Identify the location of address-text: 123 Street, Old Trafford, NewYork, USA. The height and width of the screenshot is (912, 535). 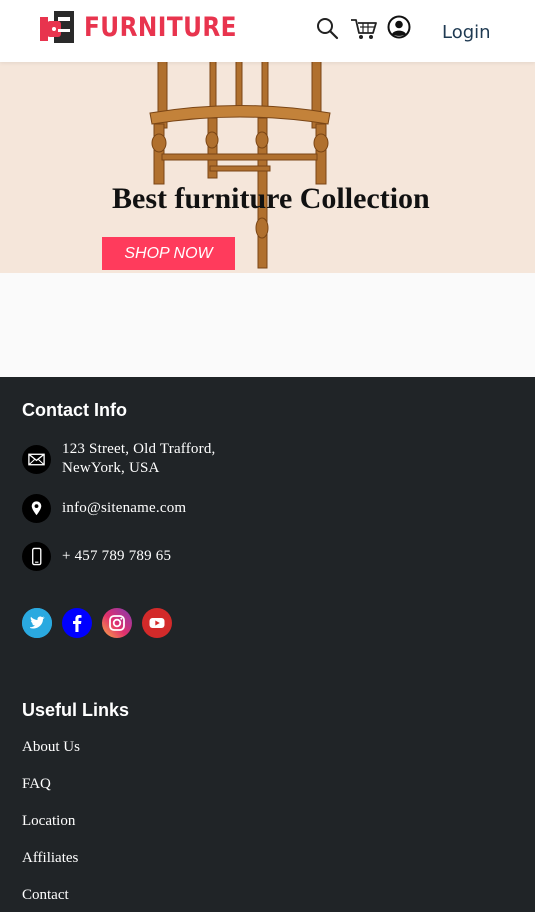
(138, 459).